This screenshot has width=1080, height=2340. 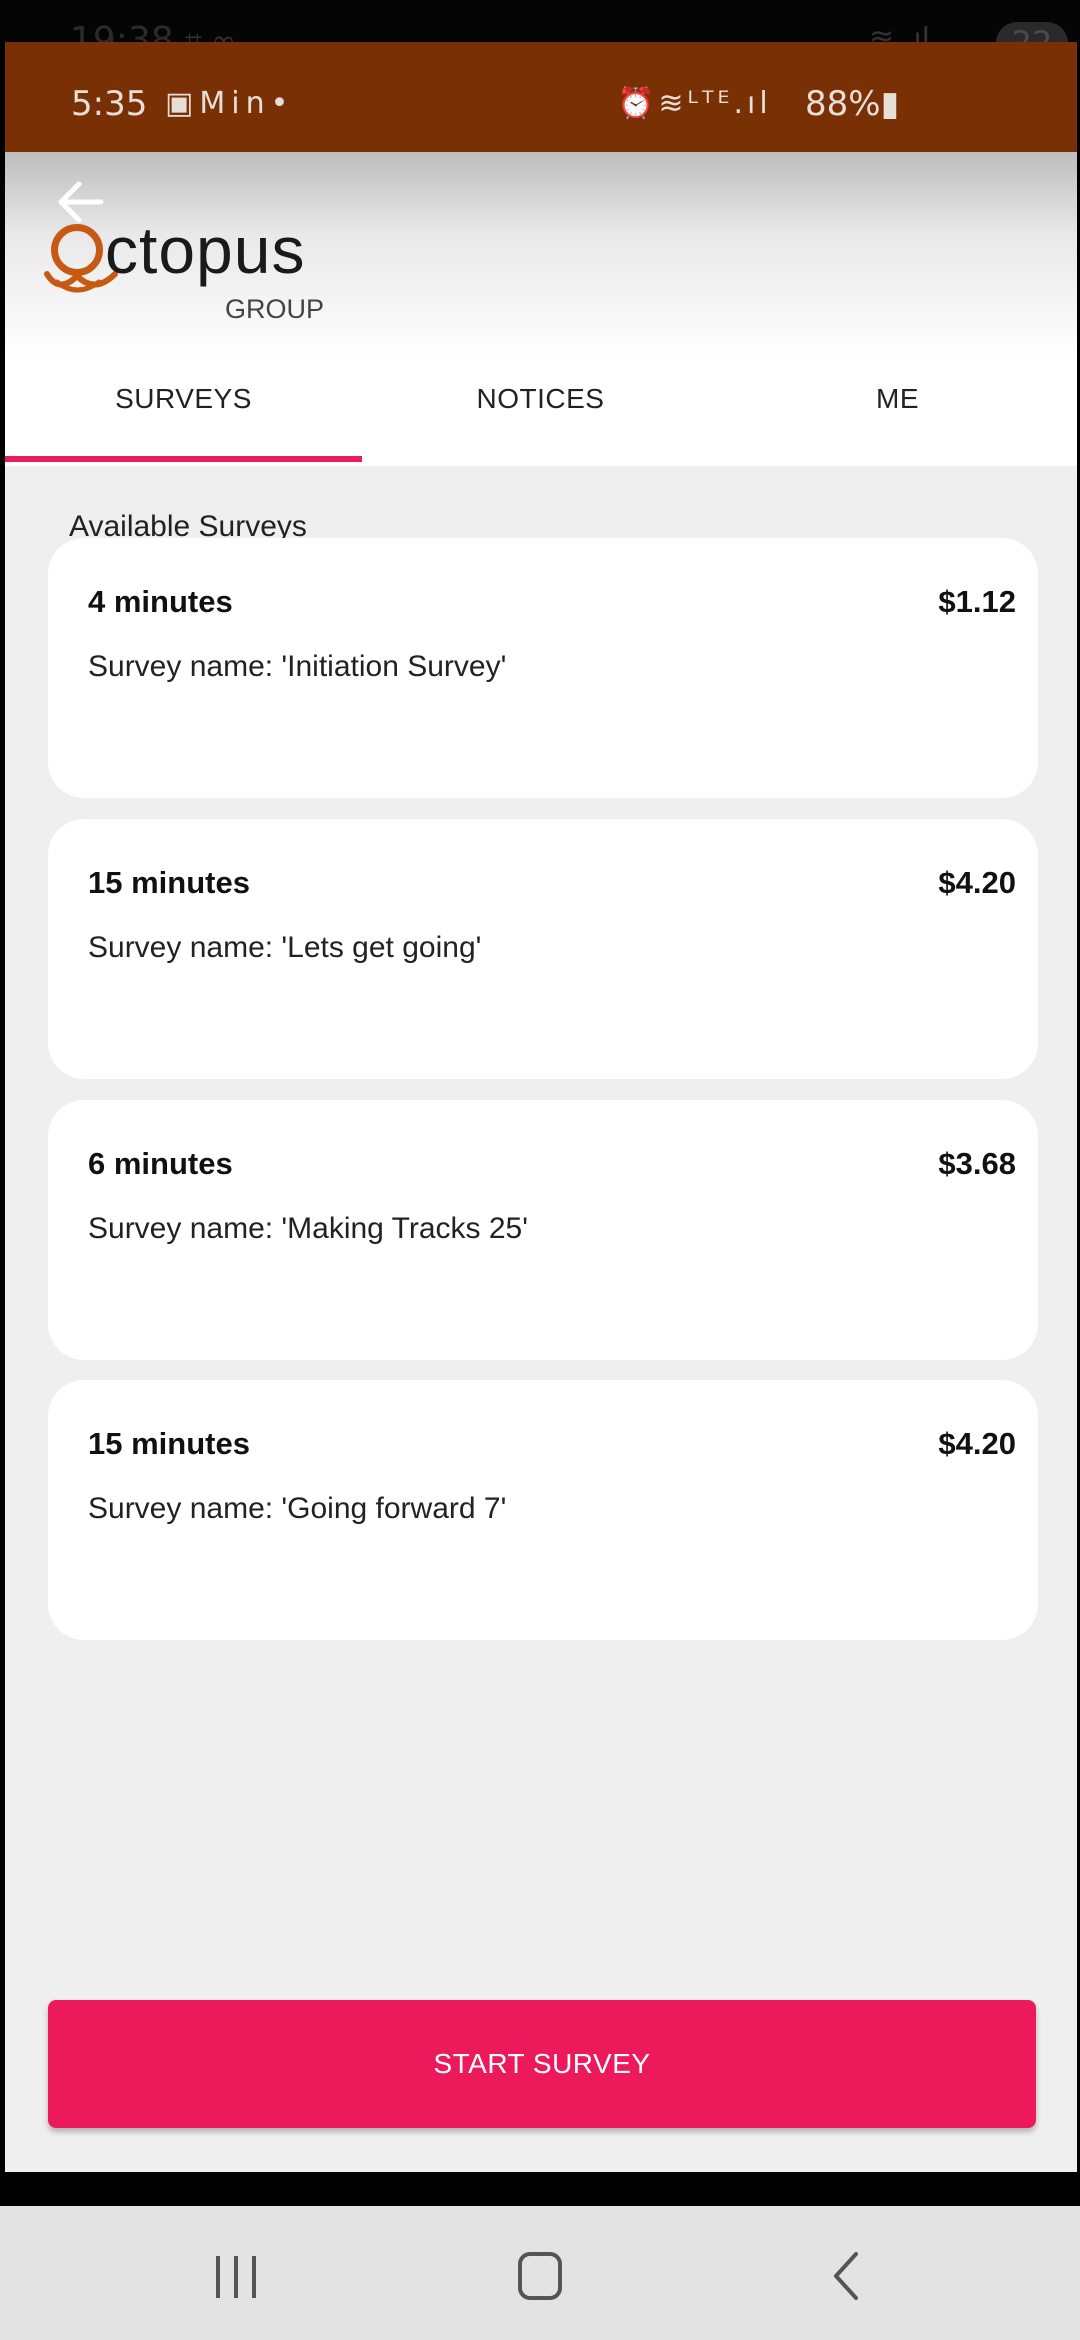 I want to click on system-icons: ⏰≋ᴸᵀᴱ.ıl, so click(x=694, y=103).